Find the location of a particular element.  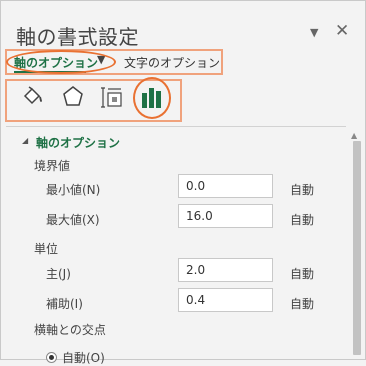

divider is located at coordinates (176, 126).